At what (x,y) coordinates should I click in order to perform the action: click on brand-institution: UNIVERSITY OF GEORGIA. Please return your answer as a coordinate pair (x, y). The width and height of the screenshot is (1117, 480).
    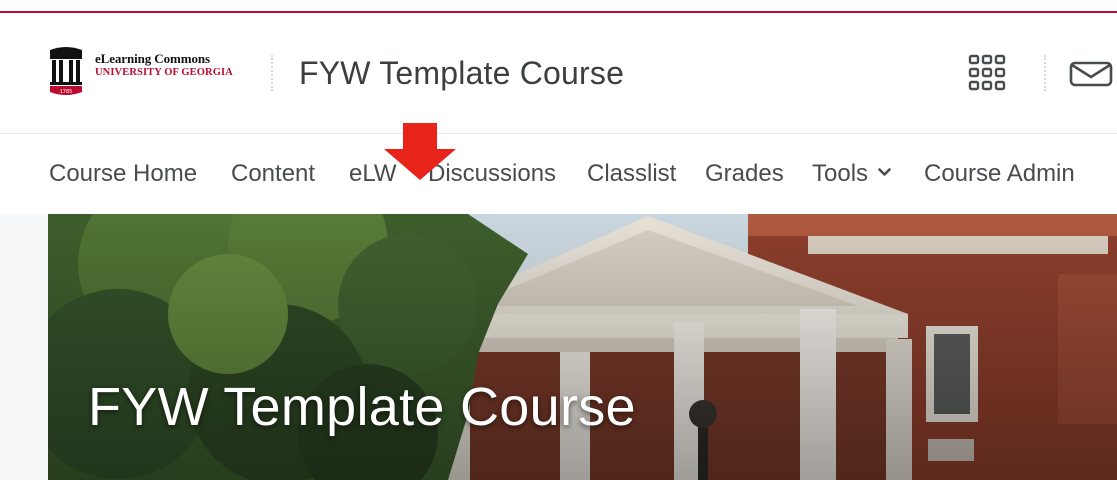
    Looking at the image, I should click on (164, 72).